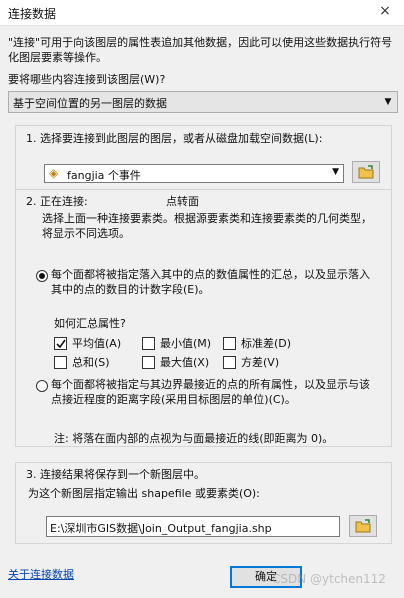 The image size is (404, 598). What do you see at coordinates (182, 201) in the screenshot?
I see `layer-type-label: 点转面` at bounding box center [182, 201].